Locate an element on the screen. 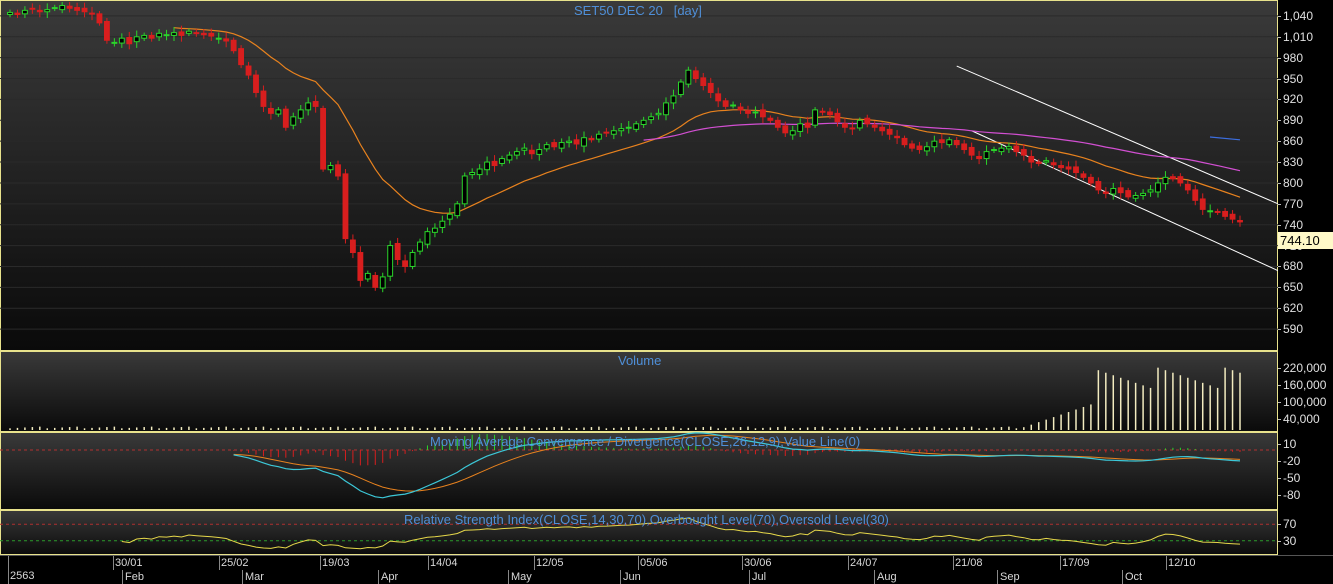 The image size is (1333, 584). rsi-tick-label: 30 is located at coordinates (1287, 540).